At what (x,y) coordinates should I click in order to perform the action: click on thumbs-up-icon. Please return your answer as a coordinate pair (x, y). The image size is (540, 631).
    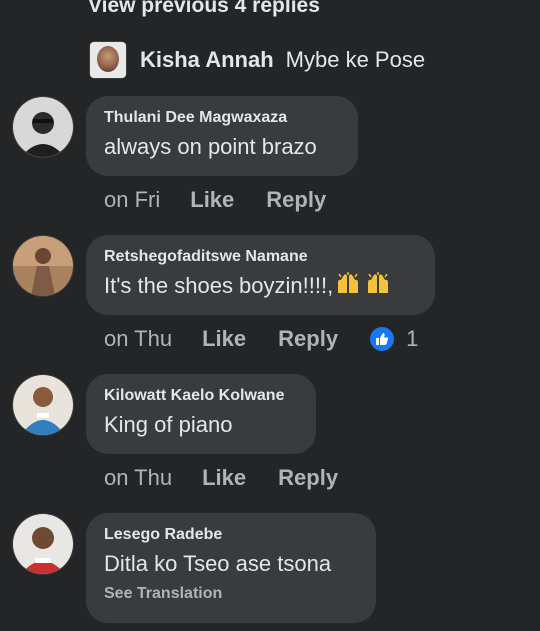
    Looking at the image, I should click on (382, 339).